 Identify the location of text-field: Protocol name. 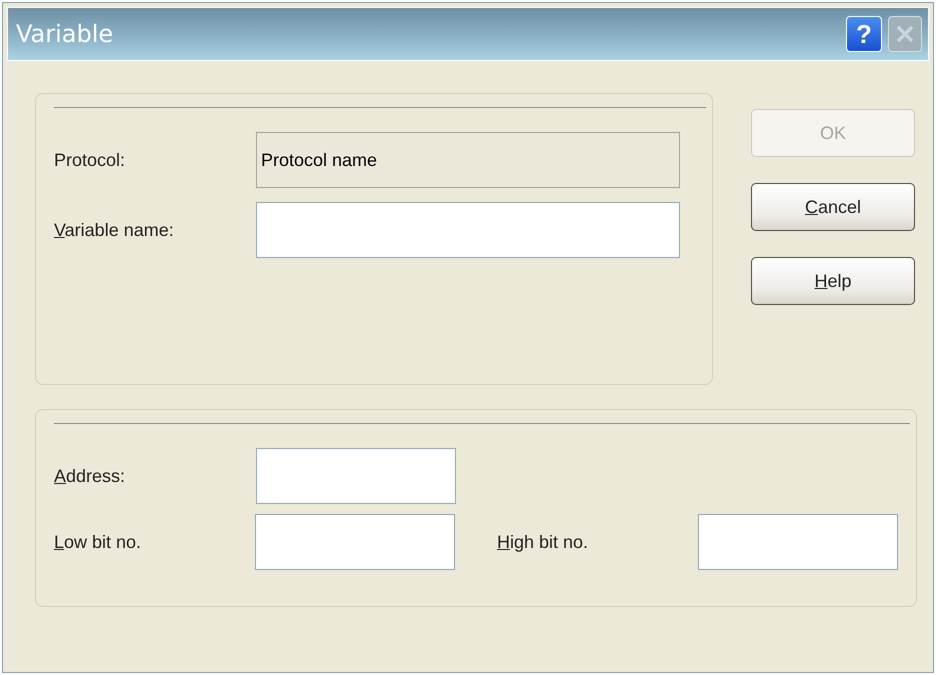
(468, 160).